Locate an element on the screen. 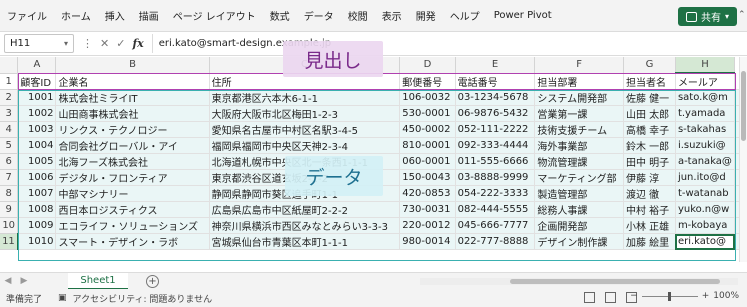 This screenshot has width=747, height=307. insert-function-icon: fx is located at coordinates (137, 43).